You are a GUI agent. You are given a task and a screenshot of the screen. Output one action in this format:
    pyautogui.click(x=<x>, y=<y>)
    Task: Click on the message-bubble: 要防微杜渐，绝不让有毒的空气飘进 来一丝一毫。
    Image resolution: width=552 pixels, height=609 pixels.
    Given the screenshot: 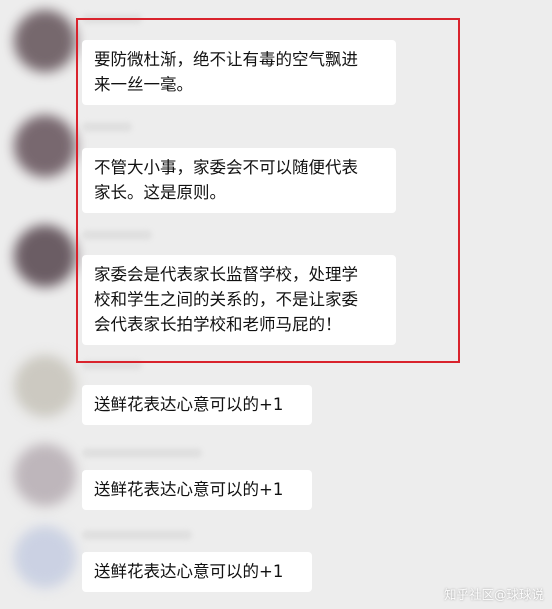 What is the action you would take?
    pyautogui.click(x=239, y=72)
    